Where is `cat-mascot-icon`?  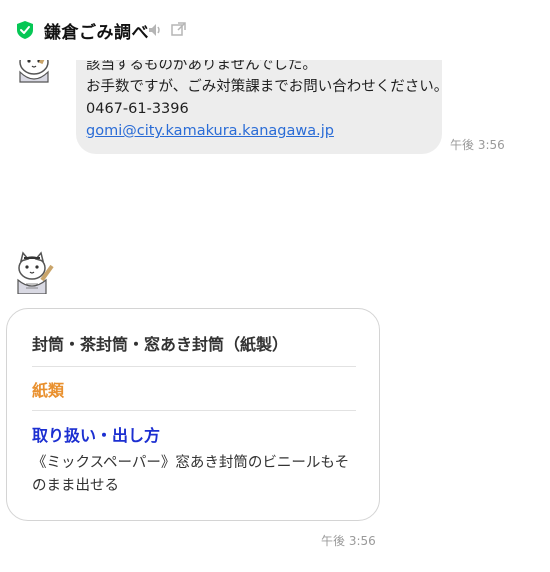 cat-mascot-icon is located at coordinates (35, 272).